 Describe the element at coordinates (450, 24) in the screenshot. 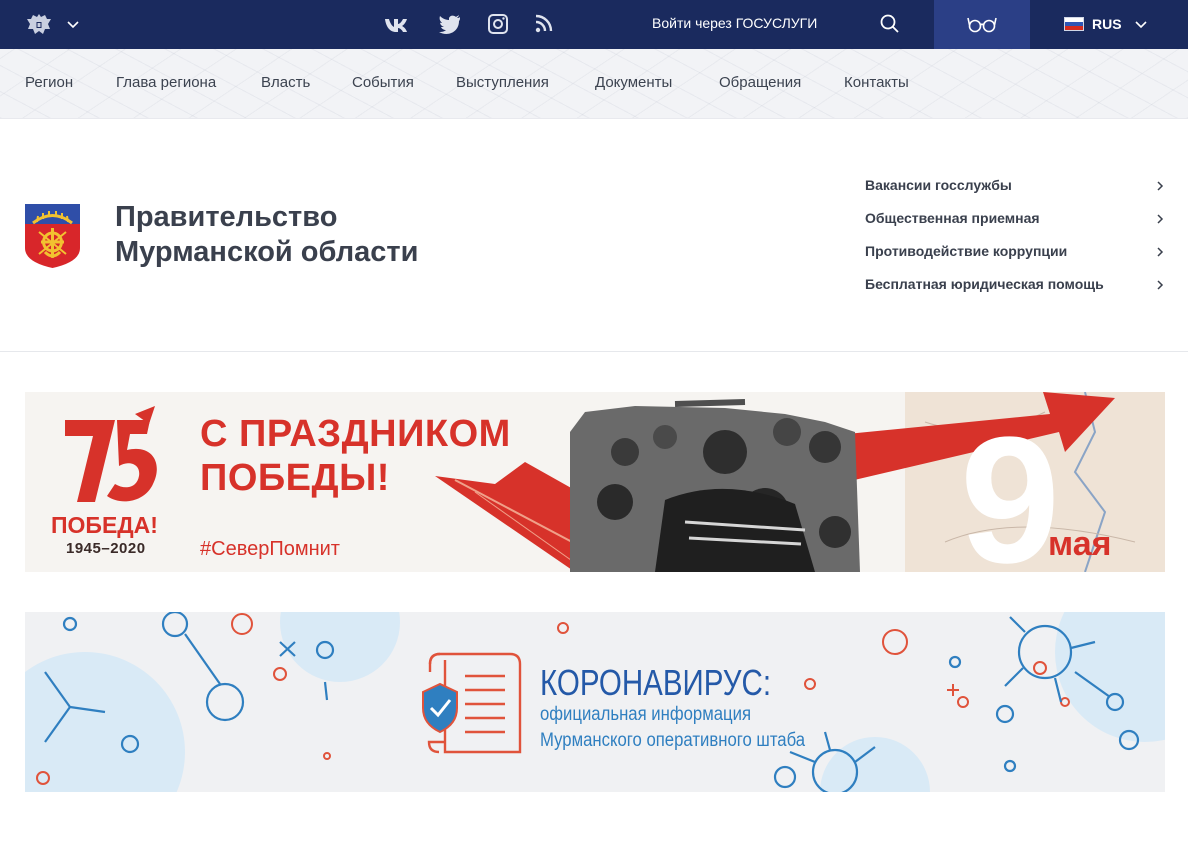

I see `twitter-icon` at that location.